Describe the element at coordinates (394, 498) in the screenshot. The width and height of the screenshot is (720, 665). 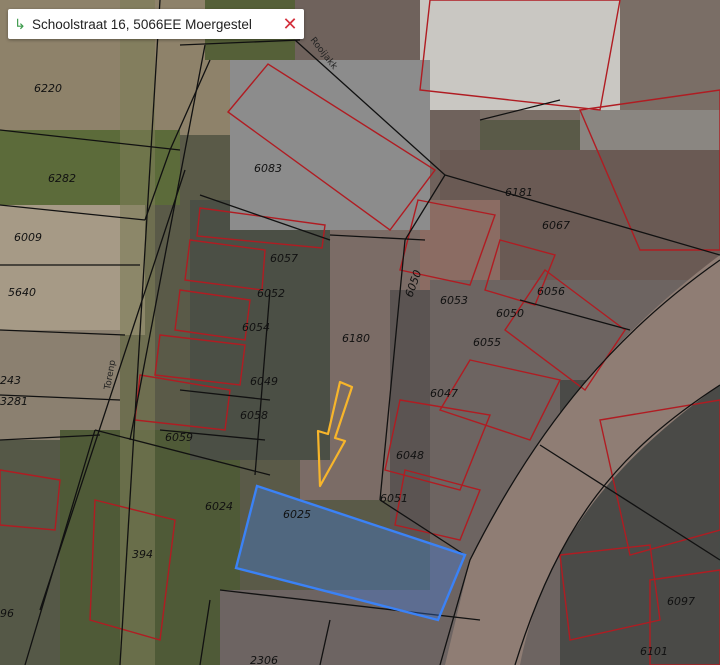
I see `parcel-label-6051: 6051` at that location.